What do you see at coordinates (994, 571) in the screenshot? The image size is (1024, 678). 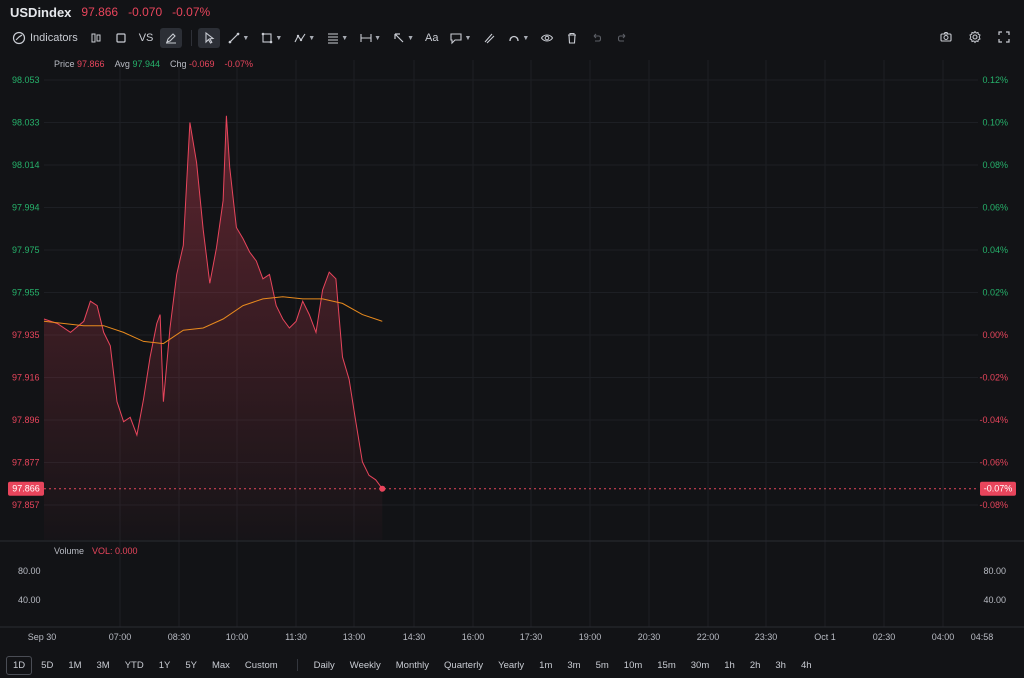 I see `volume-tick-right: 80.00` at bounding box center [994, 571].